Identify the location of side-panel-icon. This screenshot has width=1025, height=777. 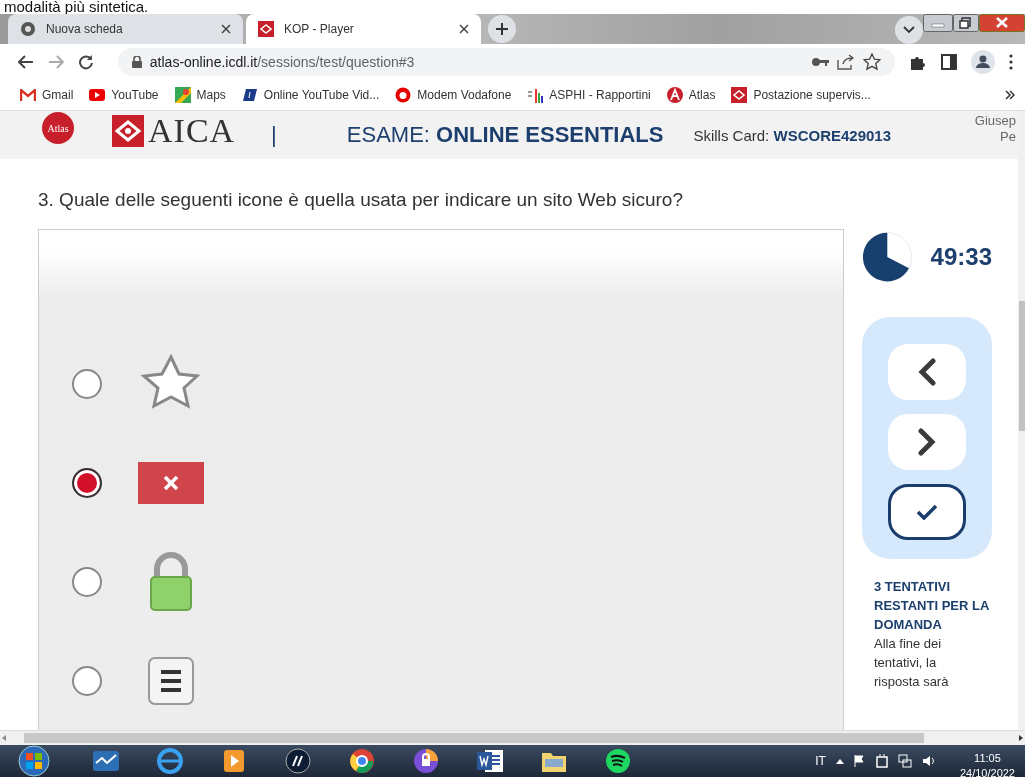
(949, 62).